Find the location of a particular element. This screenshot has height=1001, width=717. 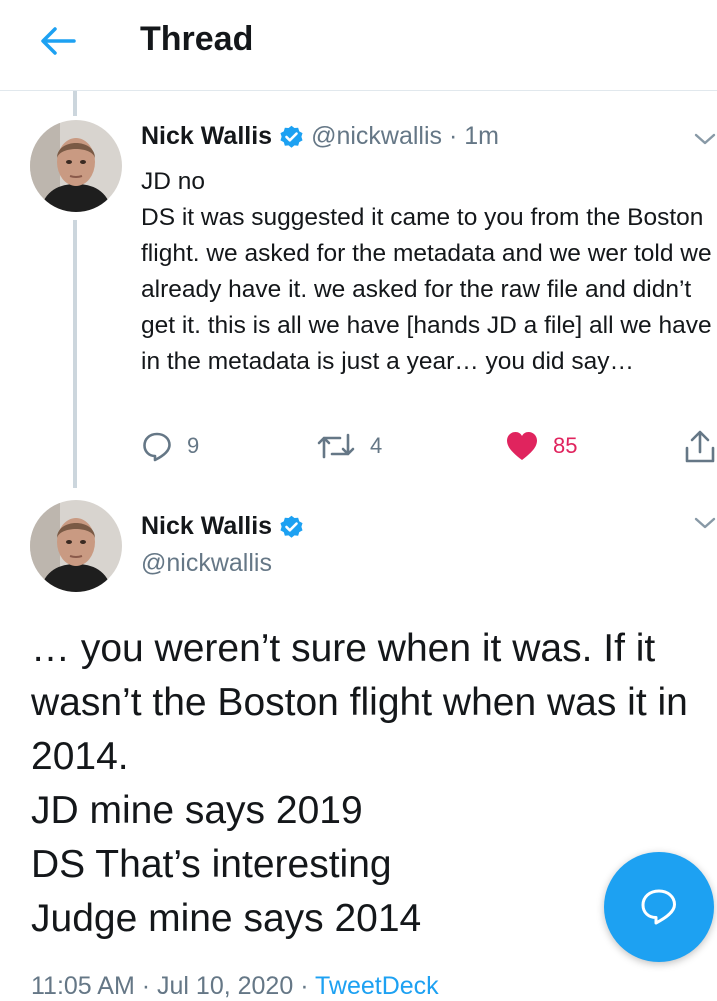

thread-line-top is located at coordinates (75, 103).